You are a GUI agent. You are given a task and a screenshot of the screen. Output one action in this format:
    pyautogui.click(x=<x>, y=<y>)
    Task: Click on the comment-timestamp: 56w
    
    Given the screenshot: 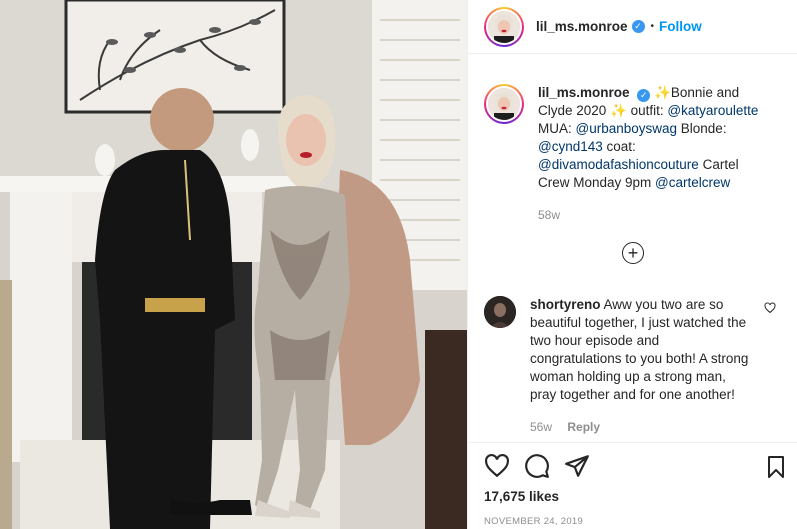 What is the action you would take?
    pyautogui.click(x=541, y=427)
    